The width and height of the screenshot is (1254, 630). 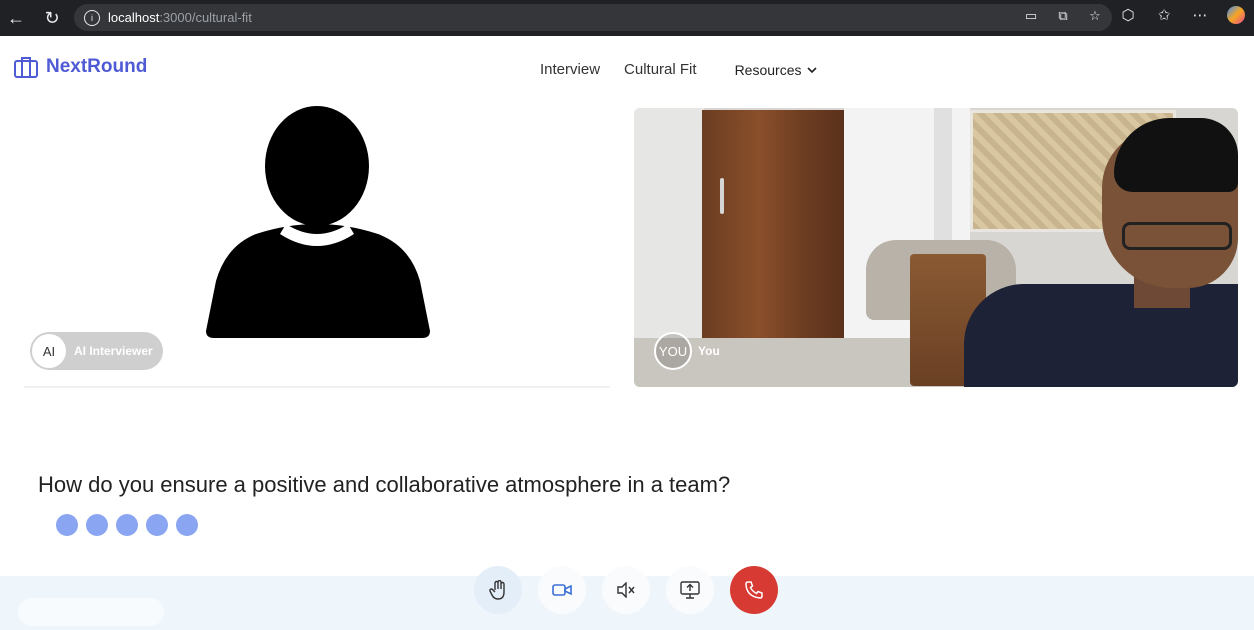 I want to click on cast-icon: ▭, so click(x=1031, y=16).